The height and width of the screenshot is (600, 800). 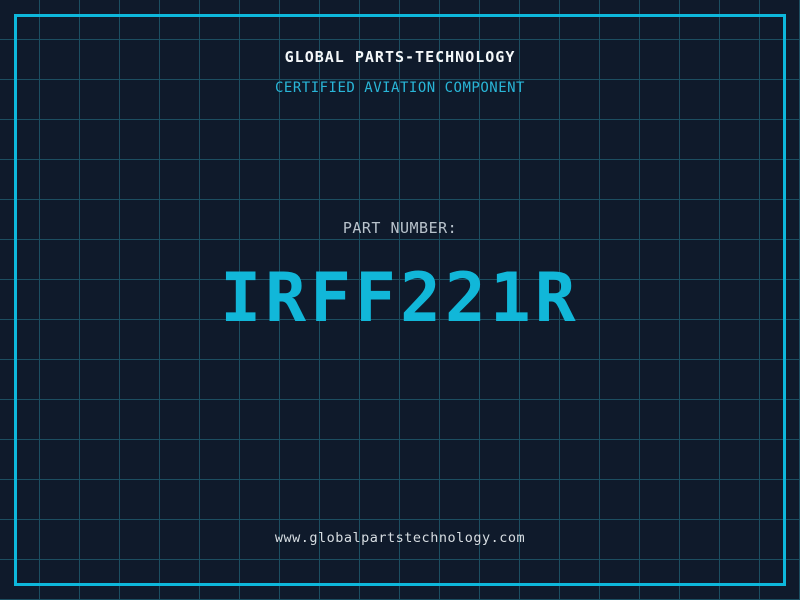 What do you see at coordinates (399, 88) in the screenshot?
I see `certification-label: CERTIFIED AVIATION COMPONENT` at bounding box center [399, 88].